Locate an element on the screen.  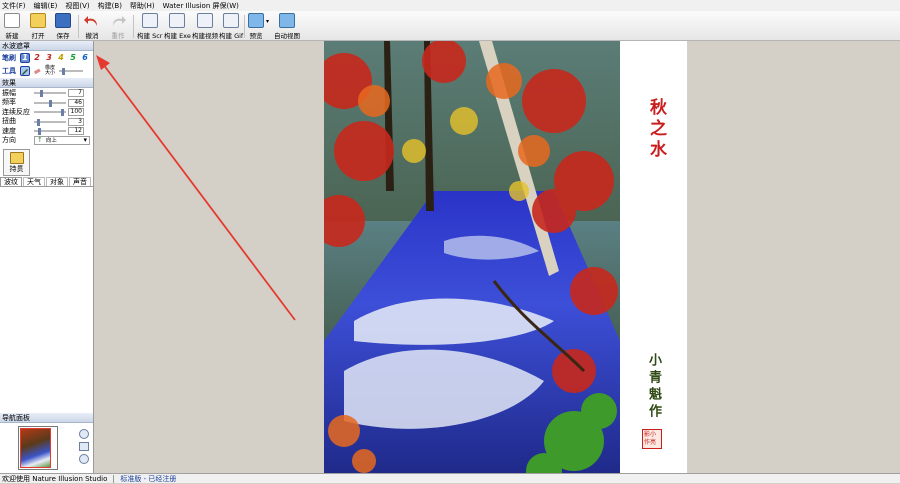
arrow-line is located at coordinates (199, 192).